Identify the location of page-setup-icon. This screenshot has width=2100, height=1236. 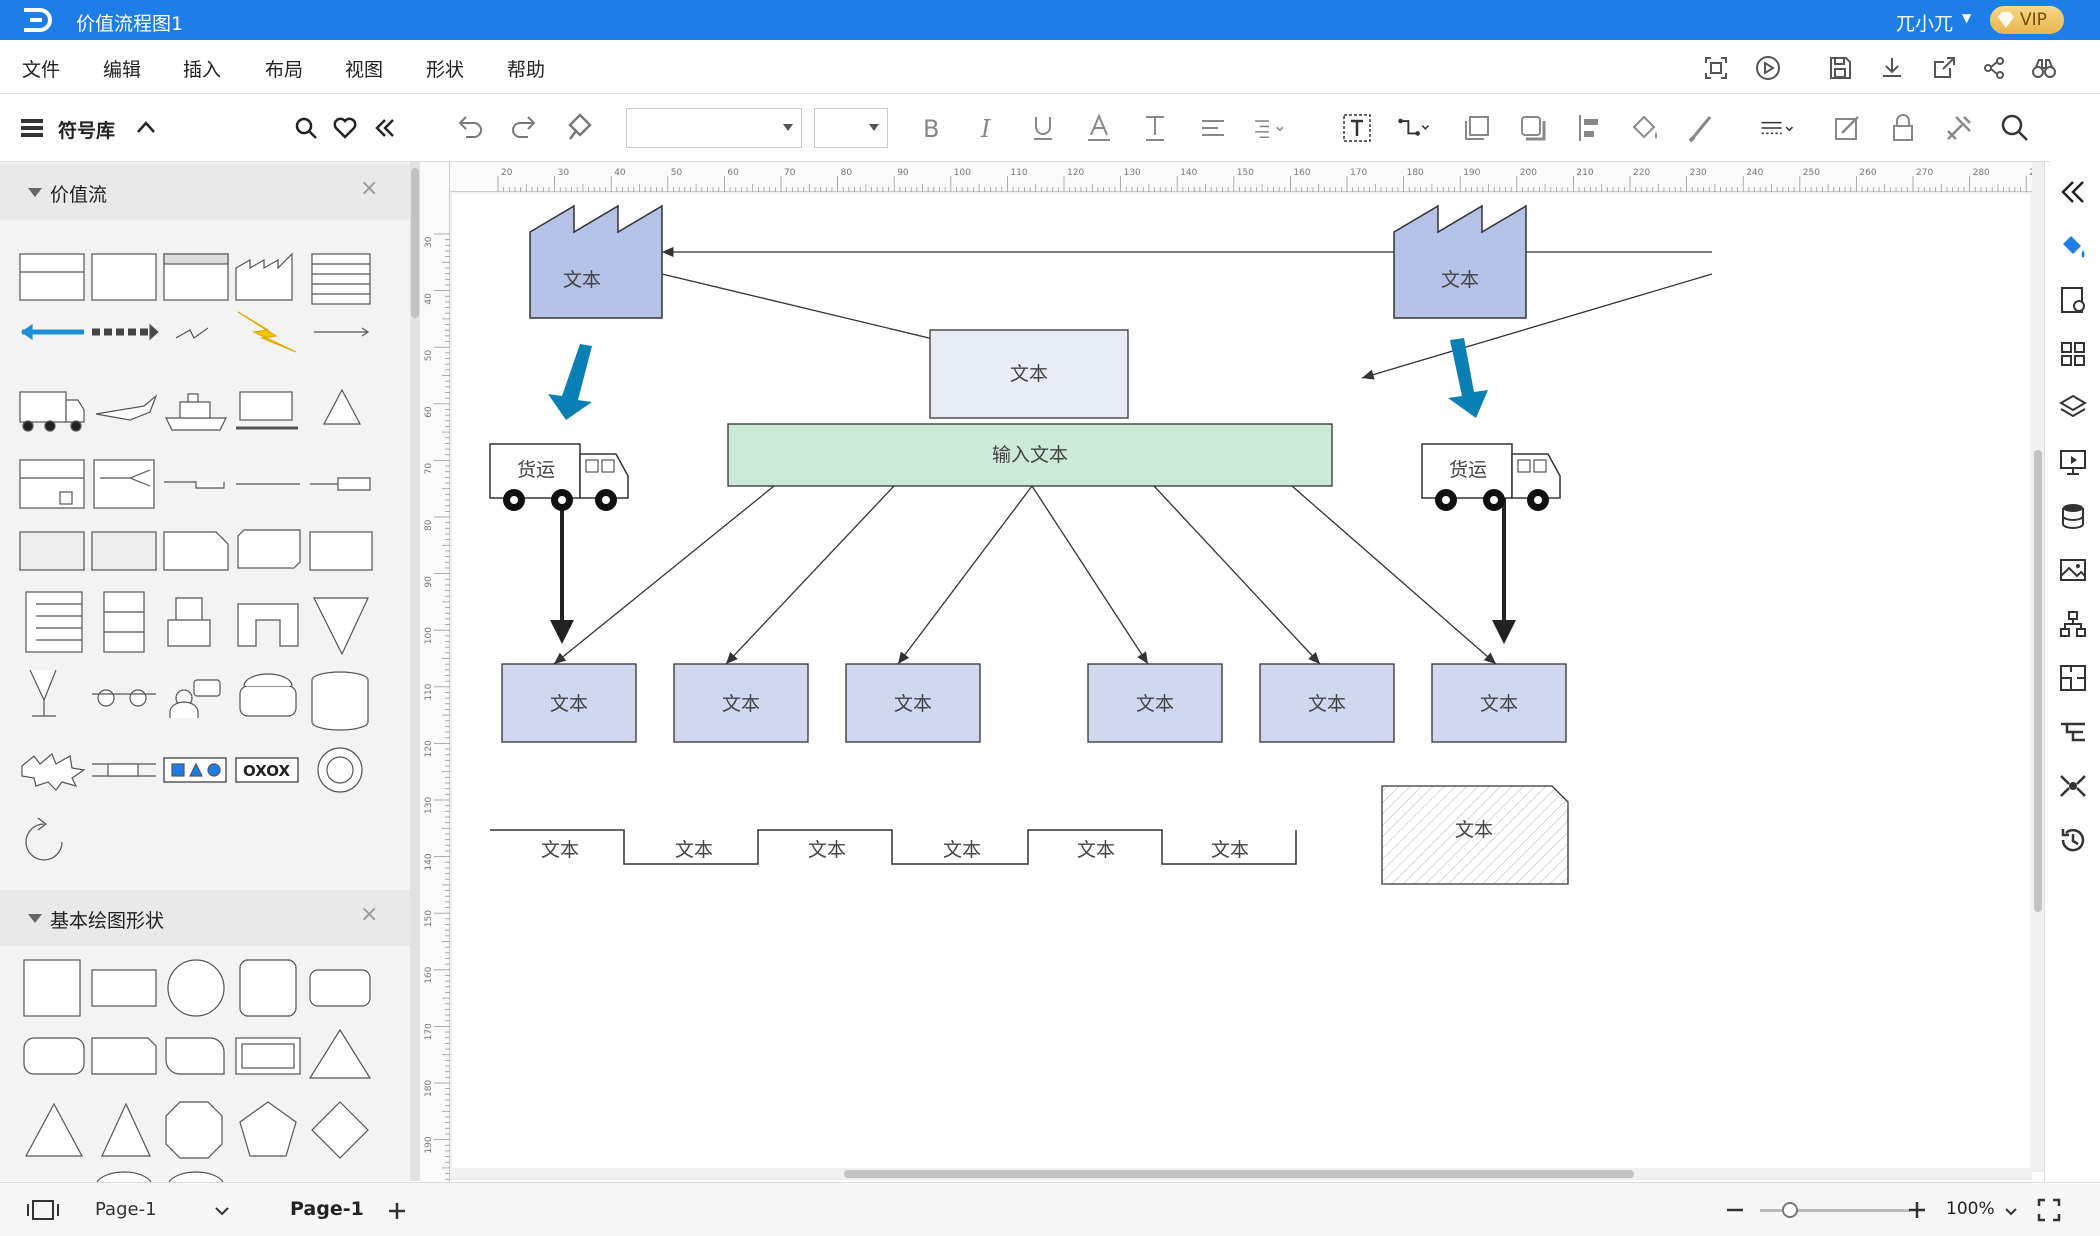
(2073, 300).